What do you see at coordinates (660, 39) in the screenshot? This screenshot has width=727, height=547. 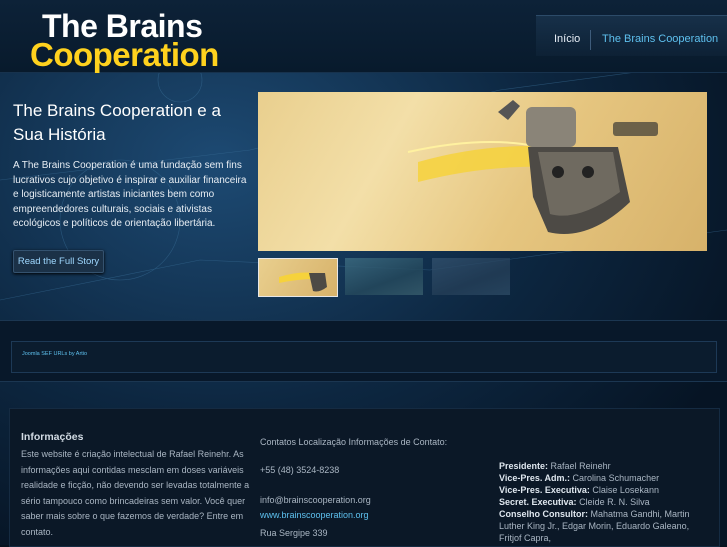 I see `nav-item-brains-cooperation: The Brains Cooperation` at bounding box center [660, 39].